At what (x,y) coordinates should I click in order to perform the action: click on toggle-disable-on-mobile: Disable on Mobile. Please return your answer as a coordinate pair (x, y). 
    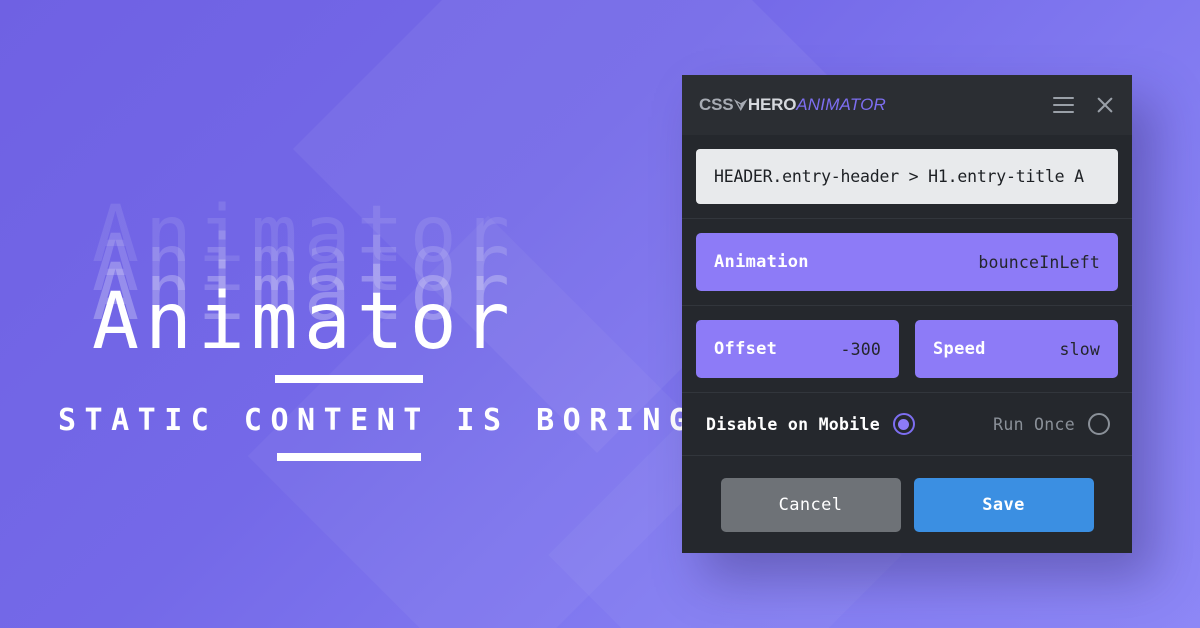
    Looking at the image, I should click on (810, 424).